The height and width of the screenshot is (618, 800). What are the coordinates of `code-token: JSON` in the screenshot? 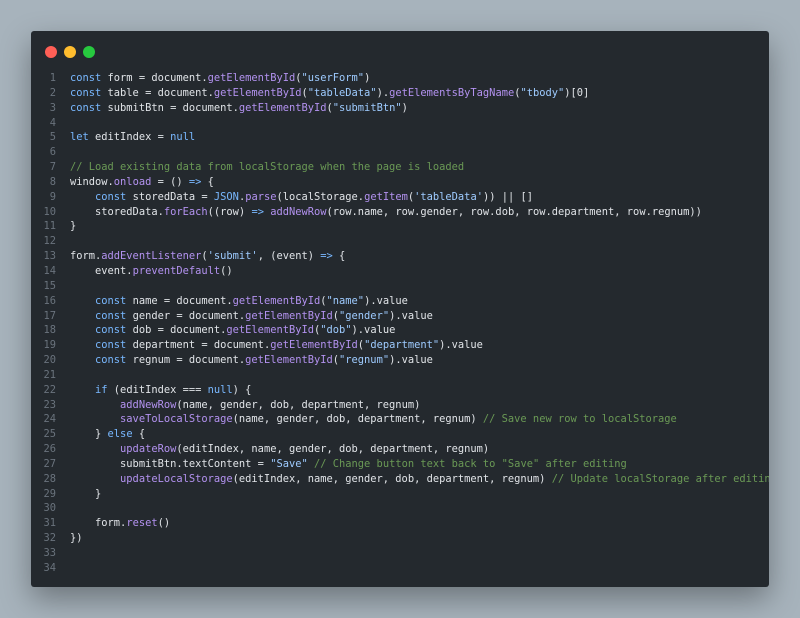 It's located at (226, 196).